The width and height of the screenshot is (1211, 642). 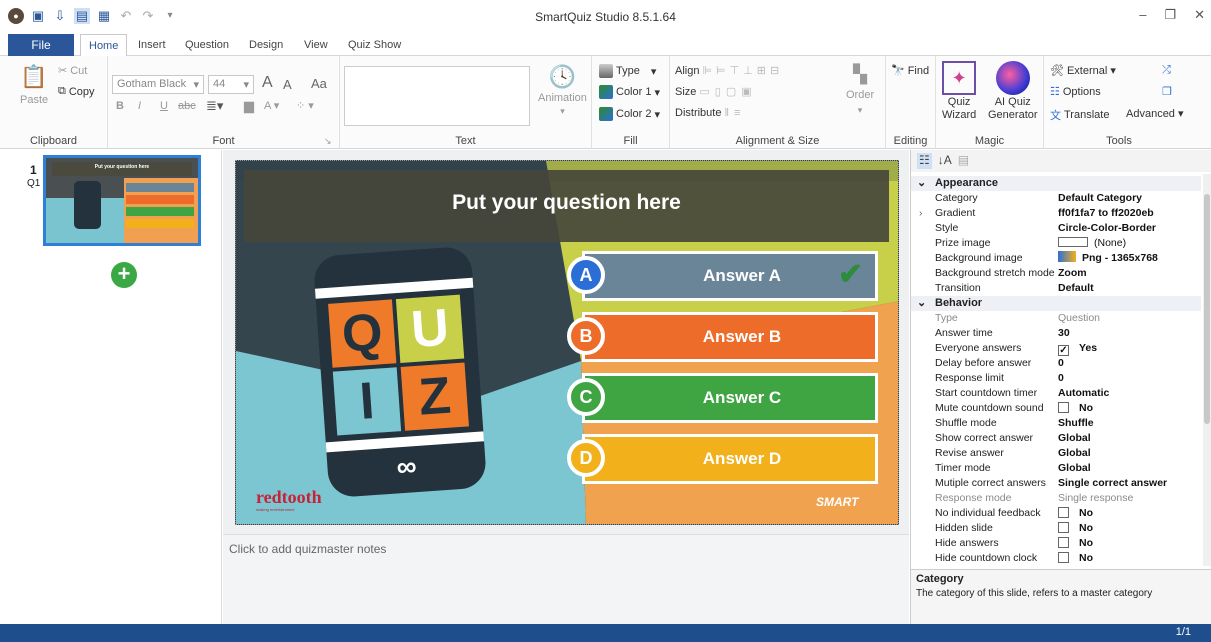 I want to click on minimize-icon: –, so click(x=1142, y=15).